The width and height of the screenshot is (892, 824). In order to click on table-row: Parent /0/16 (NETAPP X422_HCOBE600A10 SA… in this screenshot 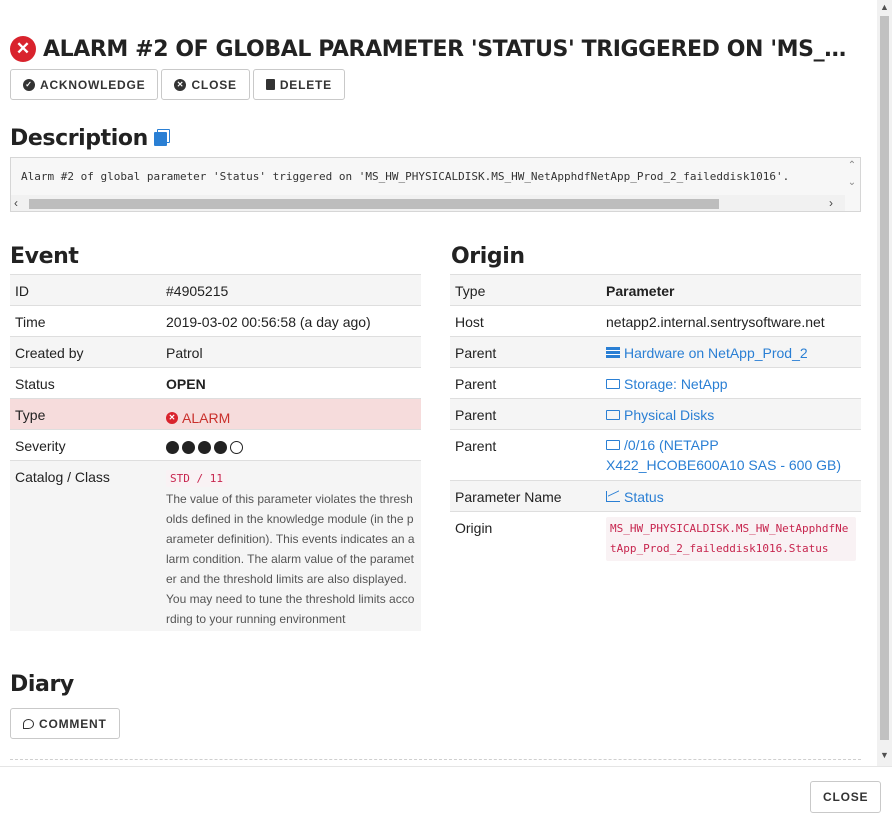, I will do `click(655, 455)`.